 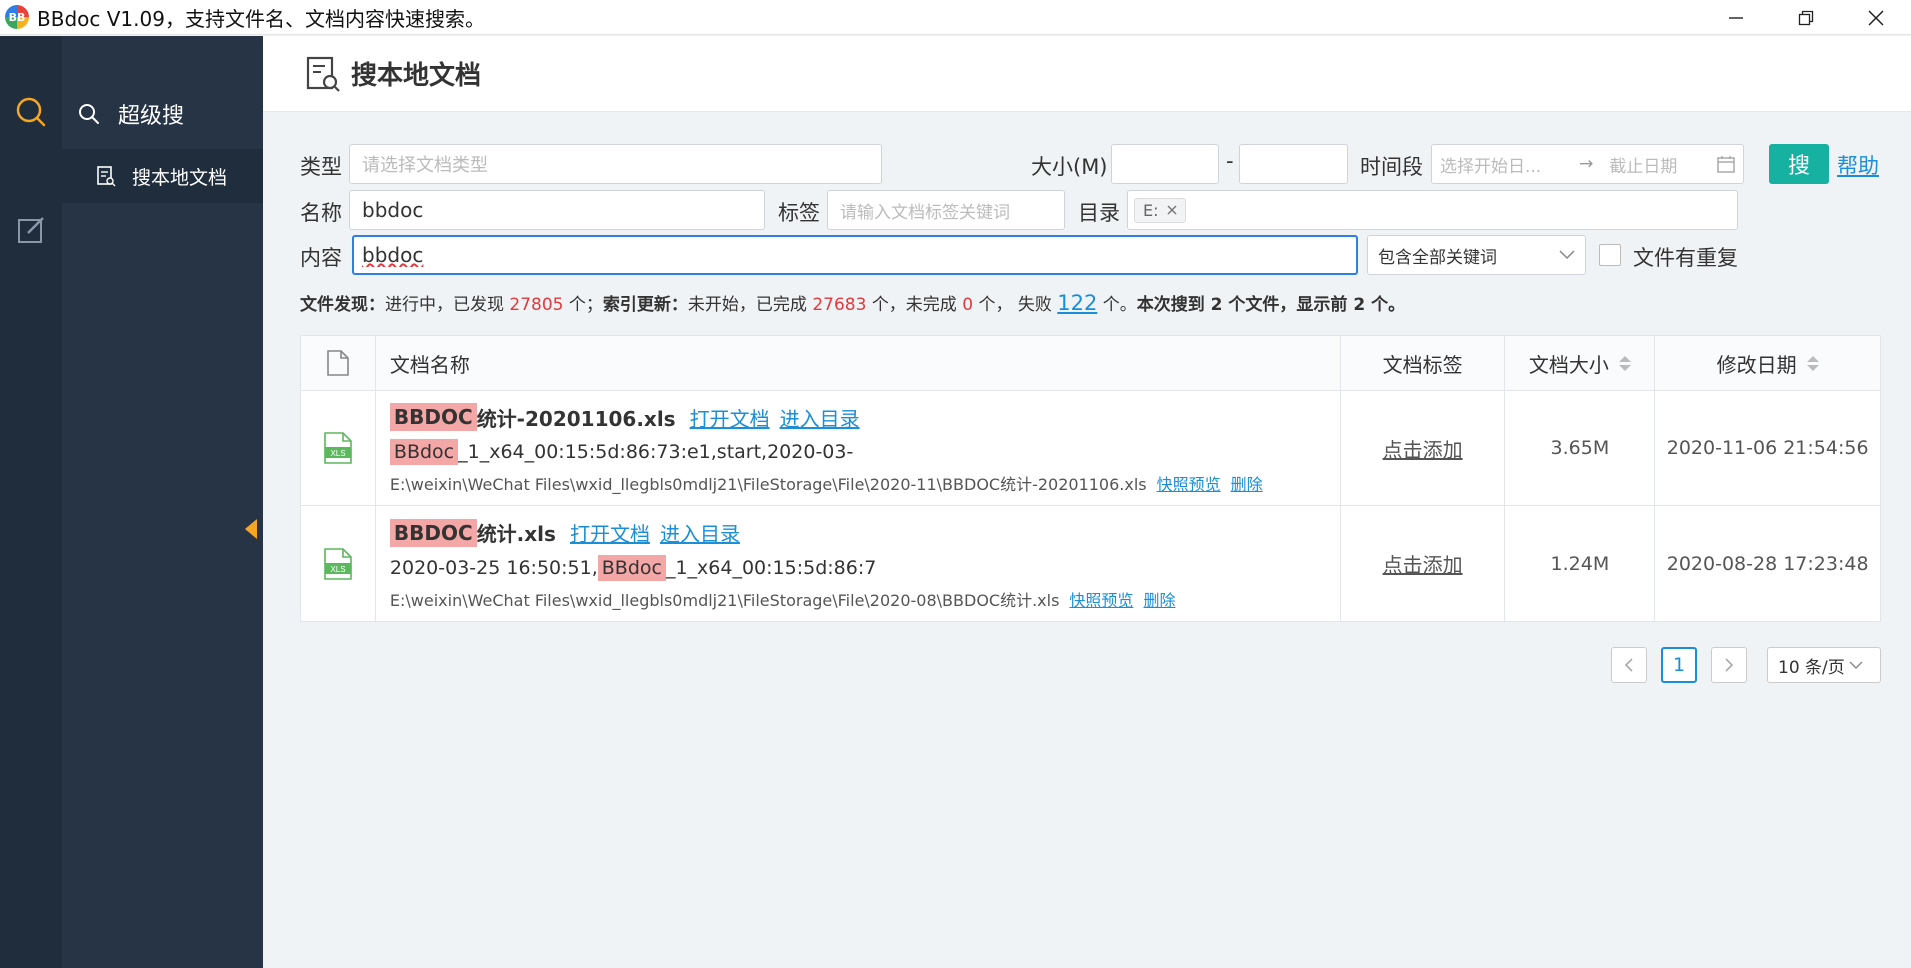 What do you see at coordinates (1610, 255) in the screenshot?
I see `duplicate-checkbox` at bounding box center [1610, 255].